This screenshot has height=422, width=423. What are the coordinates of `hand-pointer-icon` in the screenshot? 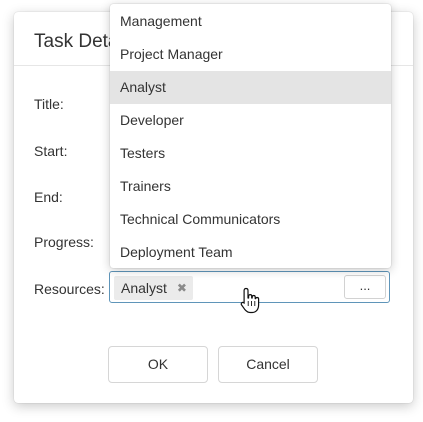 It's located at (250, 300).